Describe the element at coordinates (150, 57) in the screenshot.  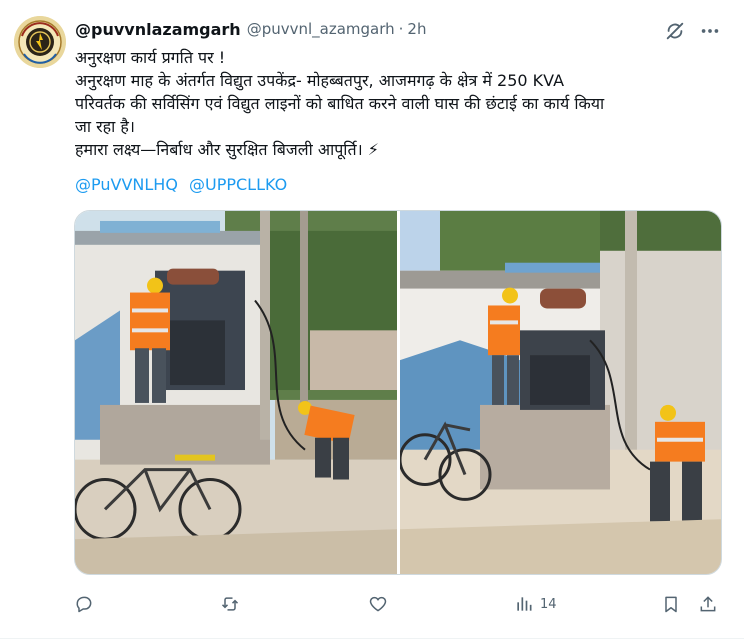
I see `tweet-line-1: अनुरक्षण कार्य प्रगति पर !` at that location.